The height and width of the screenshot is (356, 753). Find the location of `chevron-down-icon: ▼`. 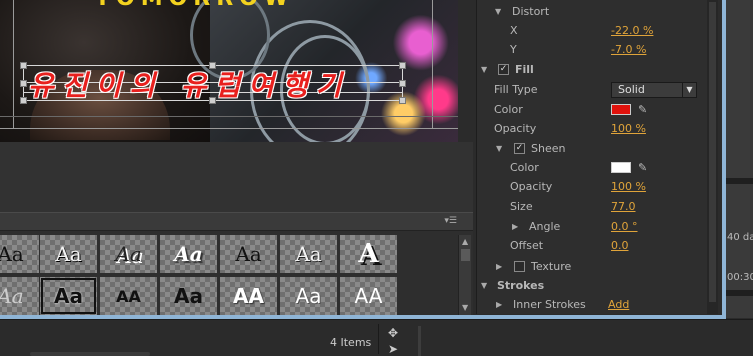

chevron-down-icon: ▼ is located at coordinates (689, 89).